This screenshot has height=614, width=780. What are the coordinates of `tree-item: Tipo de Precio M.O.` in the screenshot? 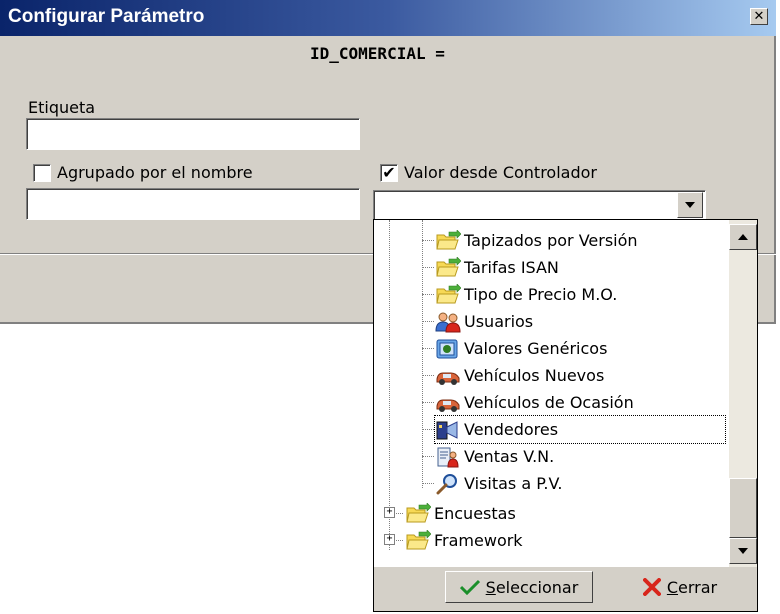 It's located at (526, 294).